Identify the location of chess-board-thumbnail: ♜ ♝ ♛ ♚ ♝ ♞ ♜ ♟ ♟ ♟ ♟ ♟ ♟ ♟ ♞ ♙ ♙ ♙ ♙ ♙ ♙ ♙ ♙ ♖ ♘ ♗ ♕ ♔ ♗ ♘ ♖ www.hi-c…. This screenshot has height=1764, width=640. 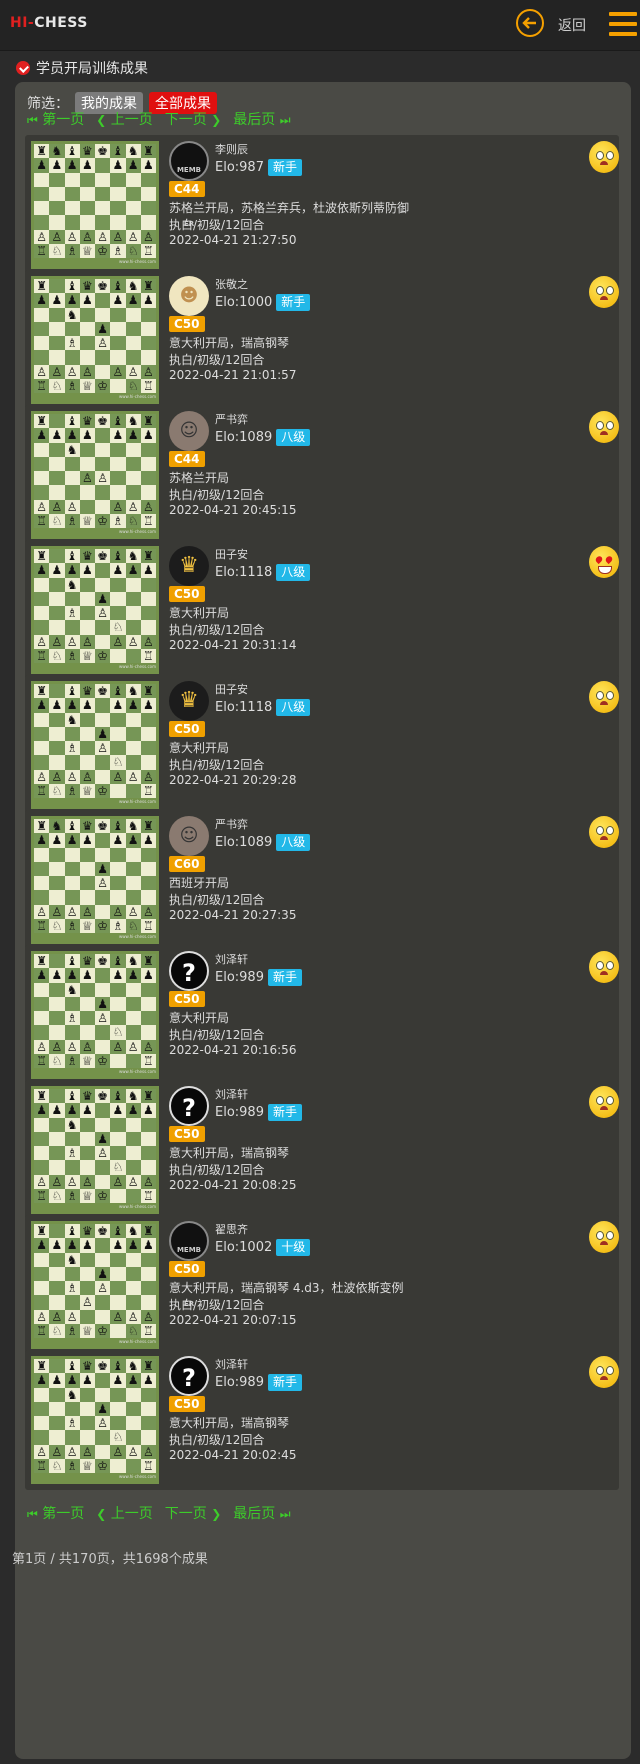
(95, 475).